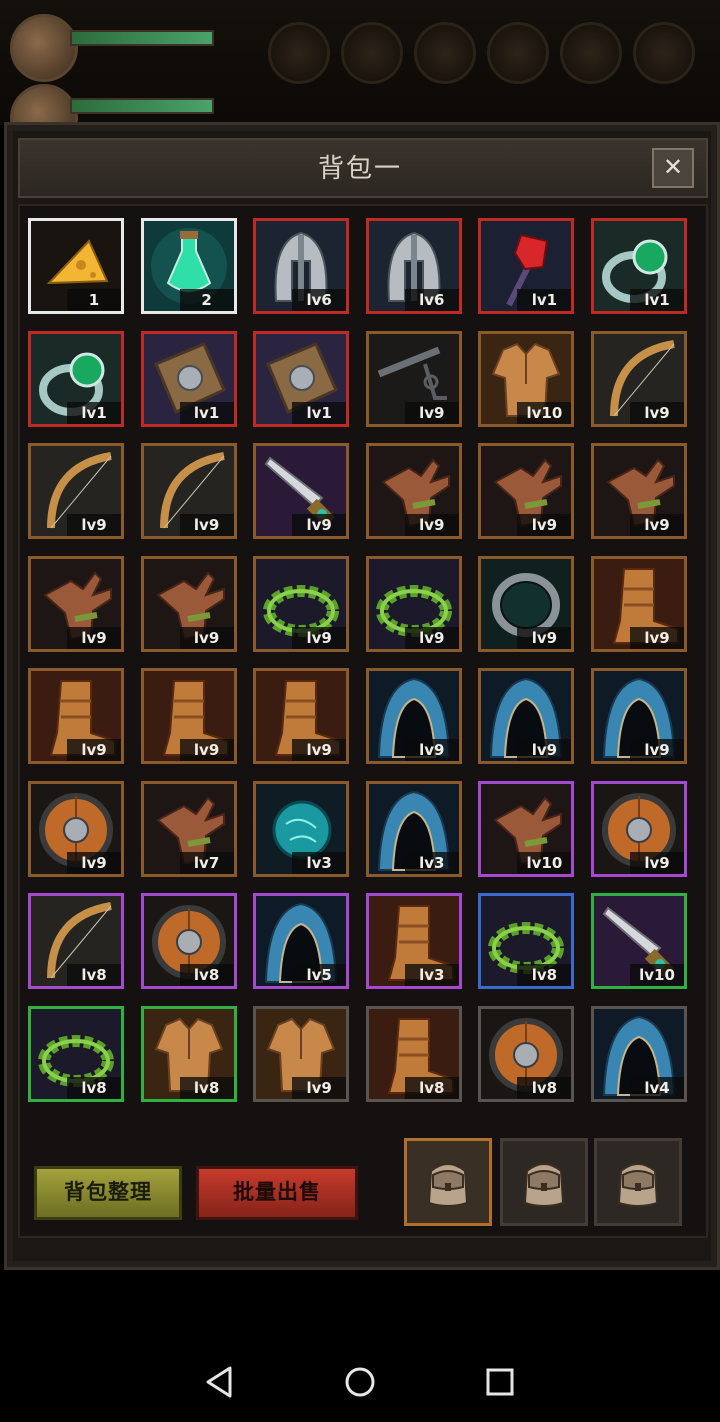 The image size is (720, 1422). I want to click on inventory-slot: lv7, so click(188, 828).